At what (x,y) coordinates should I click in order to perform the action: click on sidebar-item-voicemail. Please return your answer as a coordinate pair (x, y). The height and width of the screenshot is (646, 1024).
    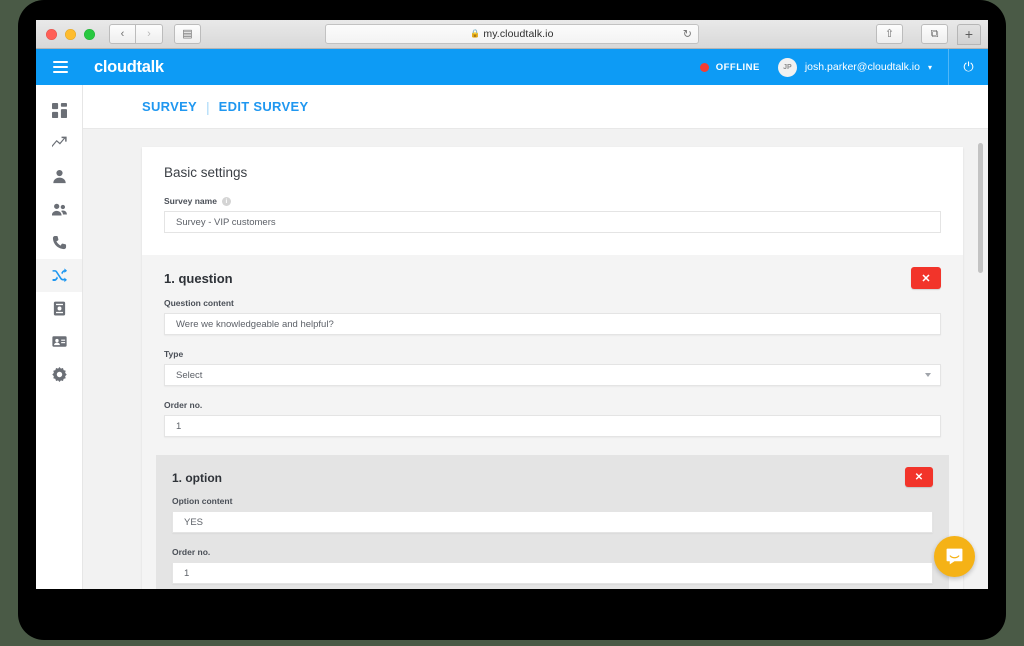
    Looking at the image, I should click on (59, 308).